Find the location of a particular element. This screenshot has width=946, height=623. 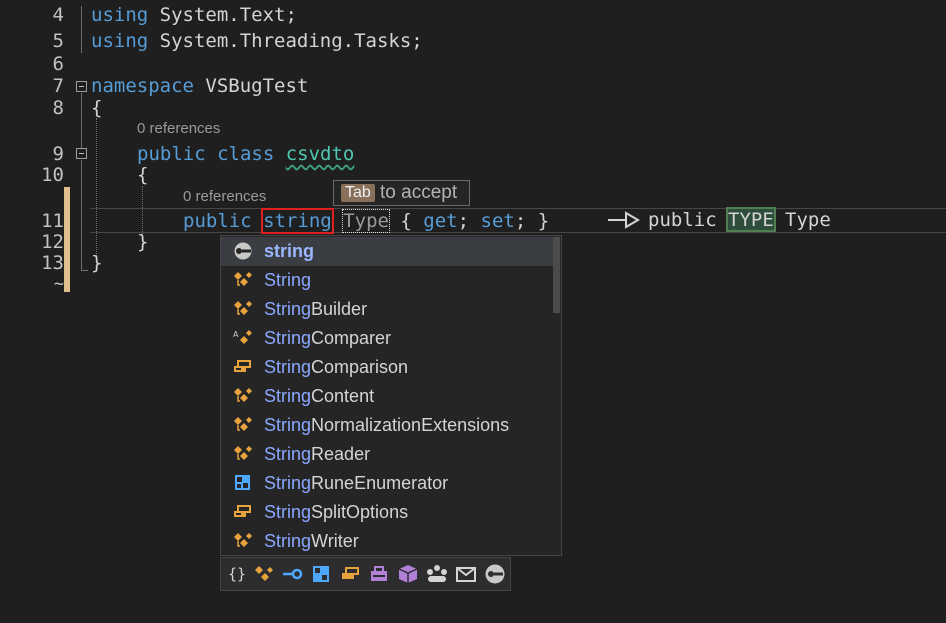

intrinsic-filter-icon is located at coordinates (437, 574).